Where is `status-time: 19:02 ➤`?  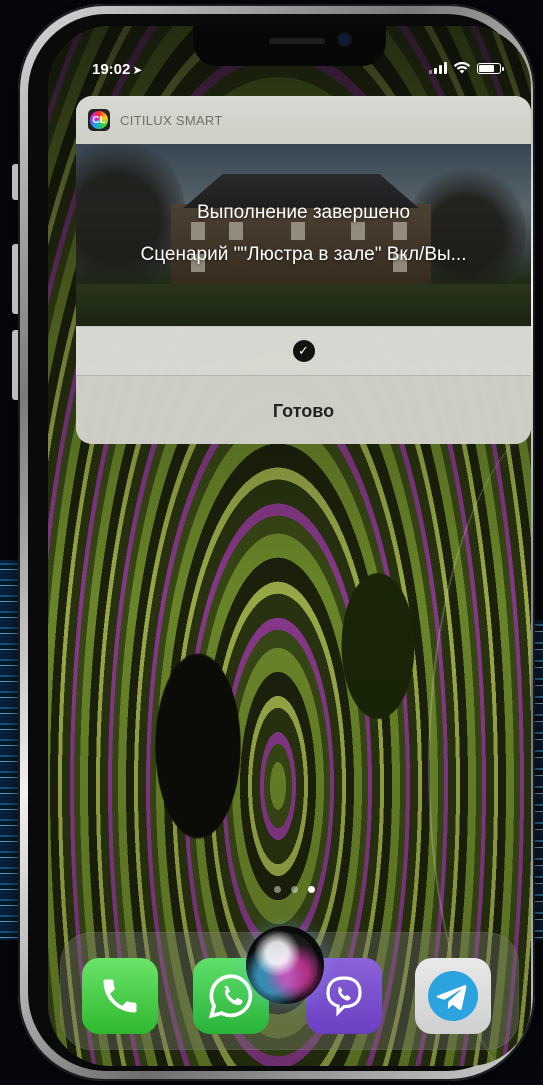
status-time: 19:02 ➤ is located at coordinates (117, 69).